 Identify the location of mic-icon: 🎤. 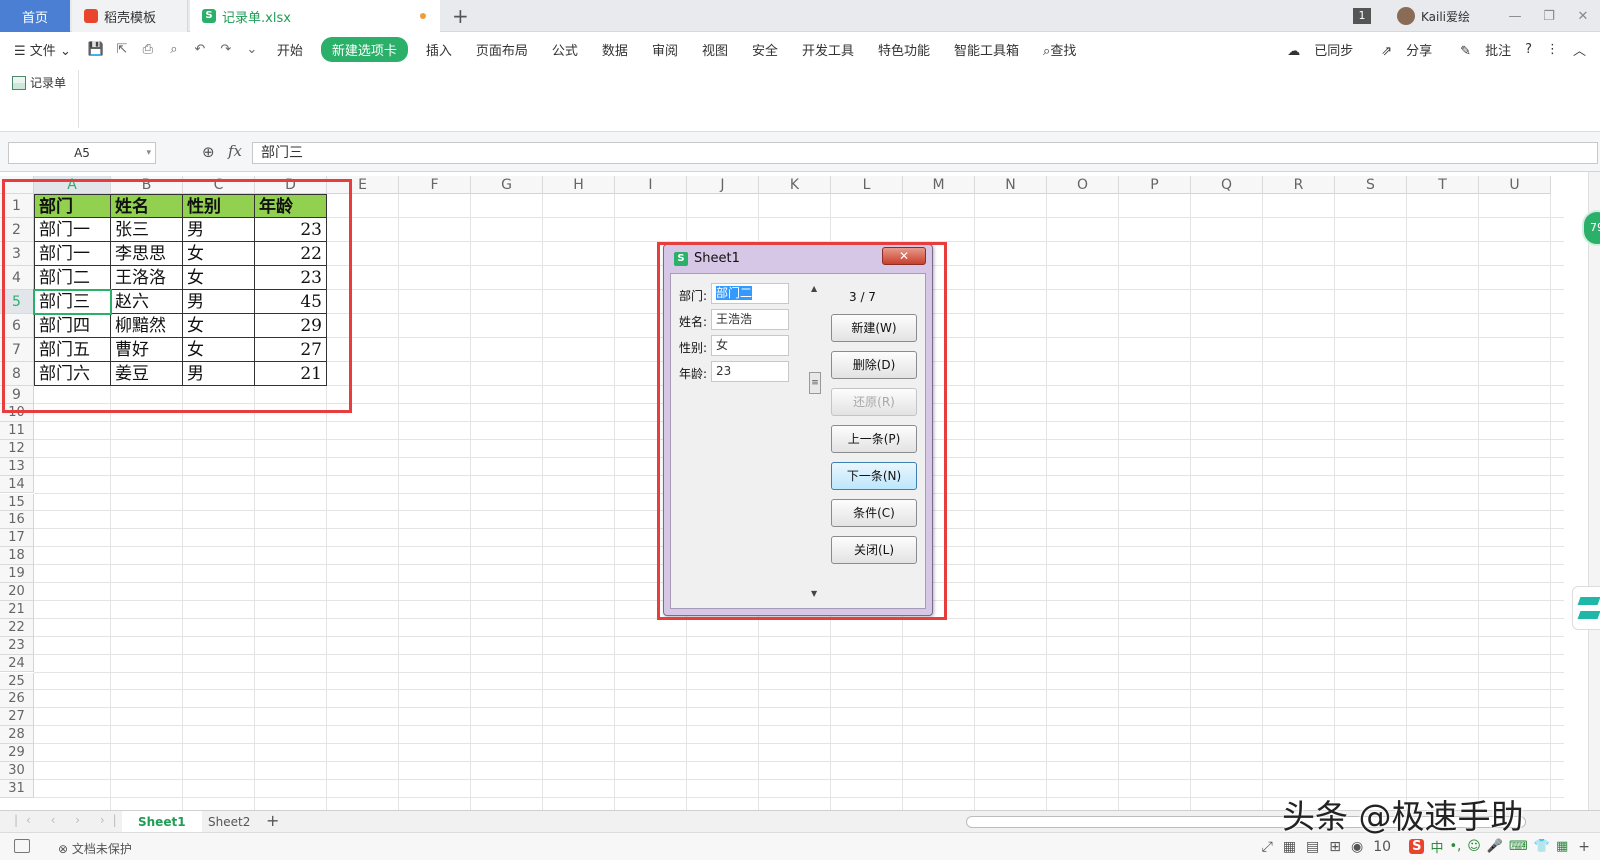
(1495, 846).